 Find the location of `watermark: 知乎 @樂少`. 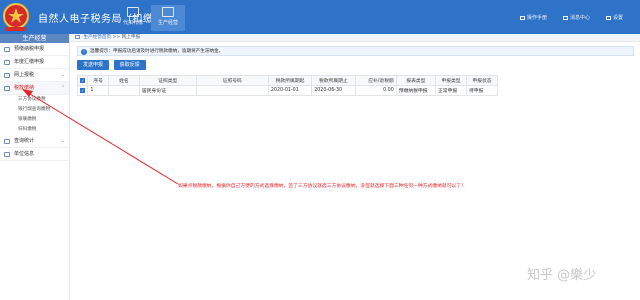

watermark: 知乎 @樂少 is located at coordinates (562, 275).